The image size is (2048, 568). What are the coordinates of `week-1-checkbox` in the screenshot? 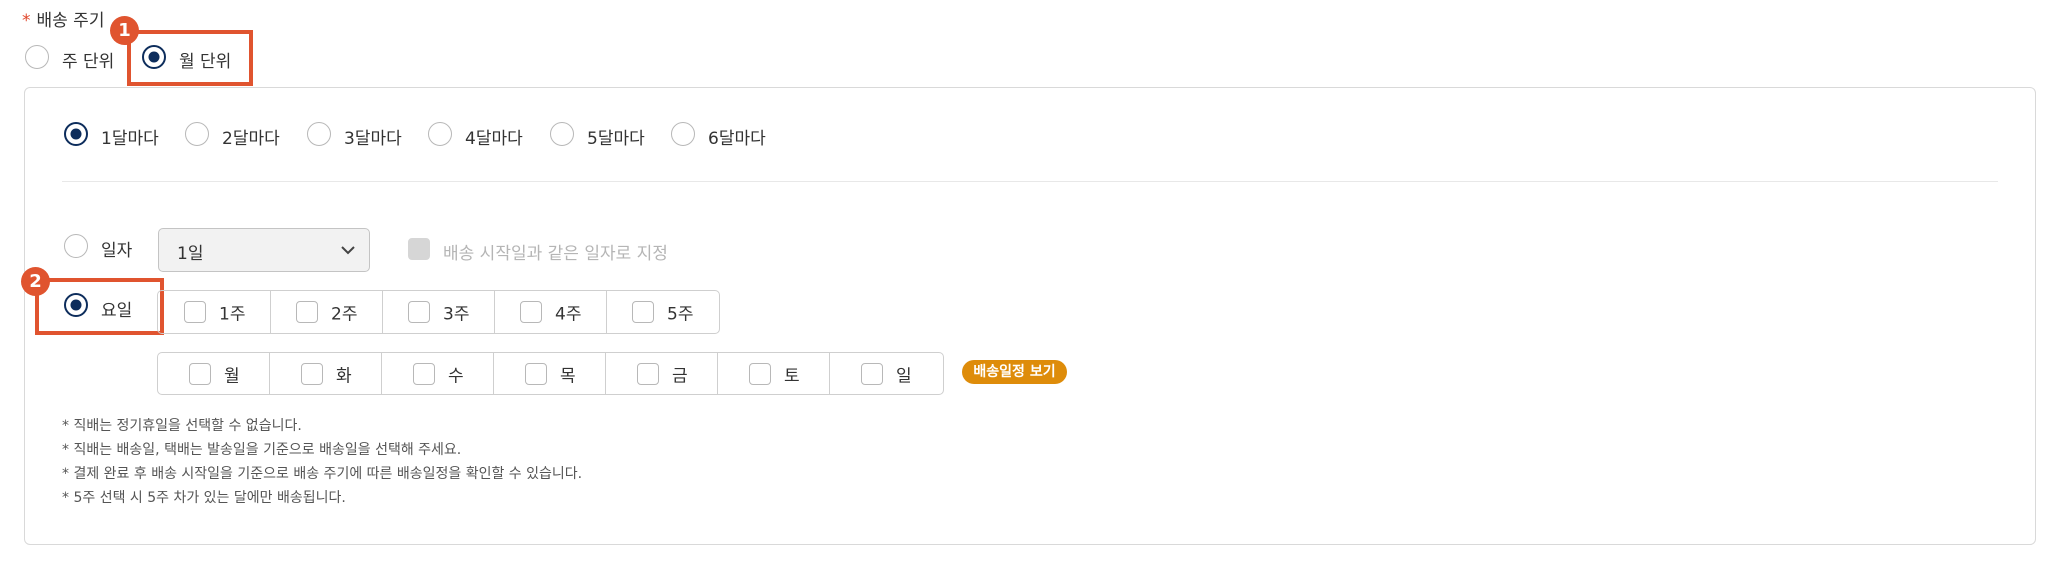 It's located at (195, 312).